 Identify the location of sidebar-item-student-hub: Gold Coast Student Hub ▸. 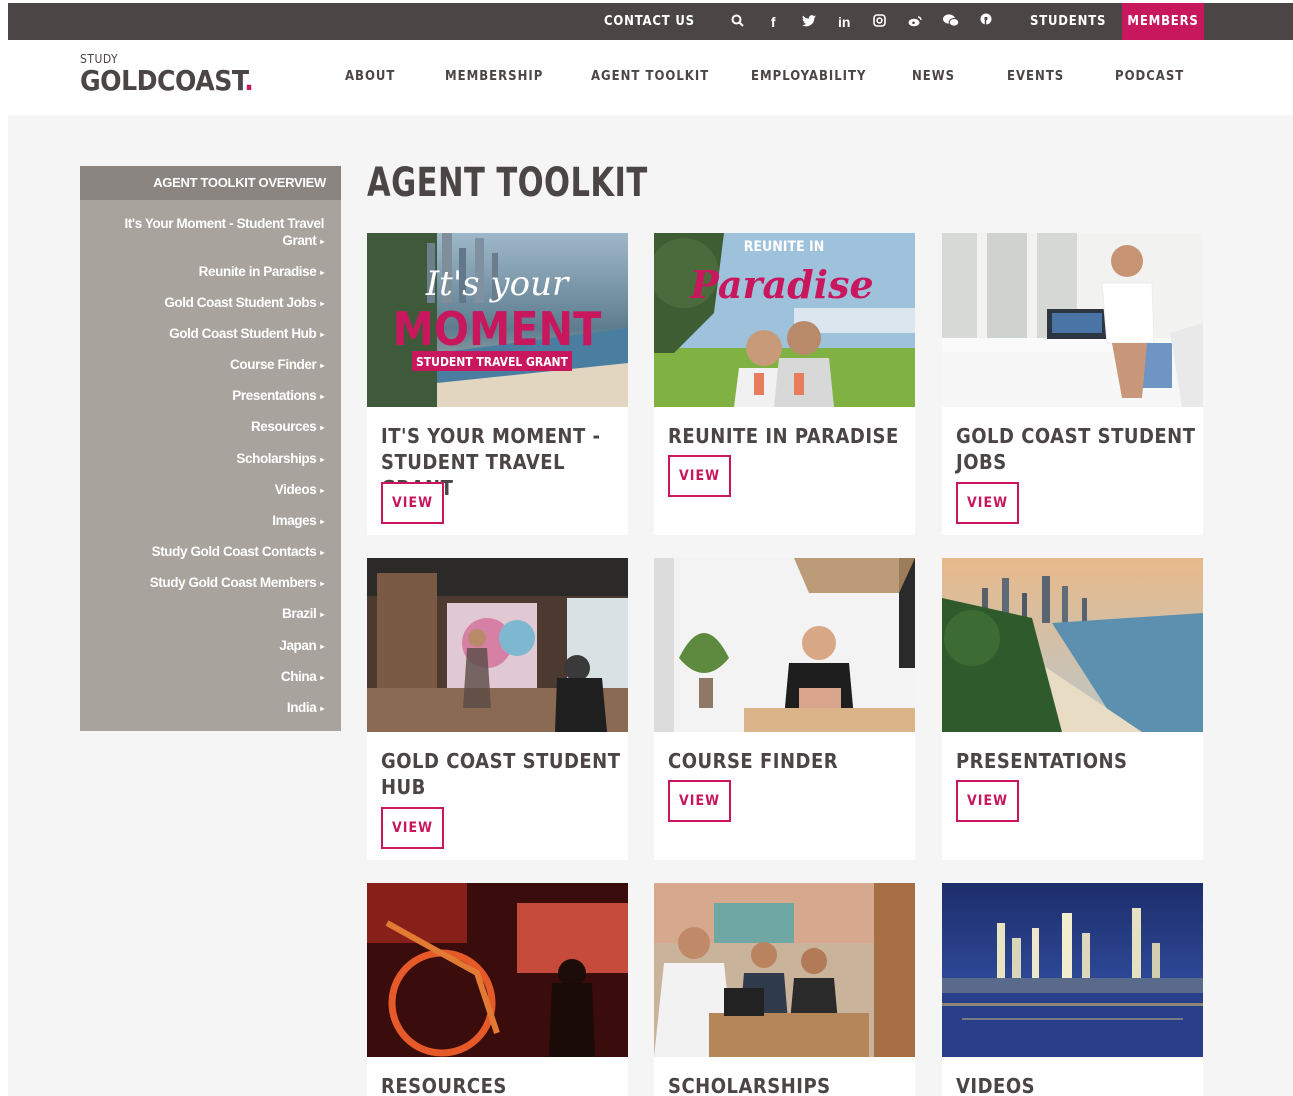
(246, 334).